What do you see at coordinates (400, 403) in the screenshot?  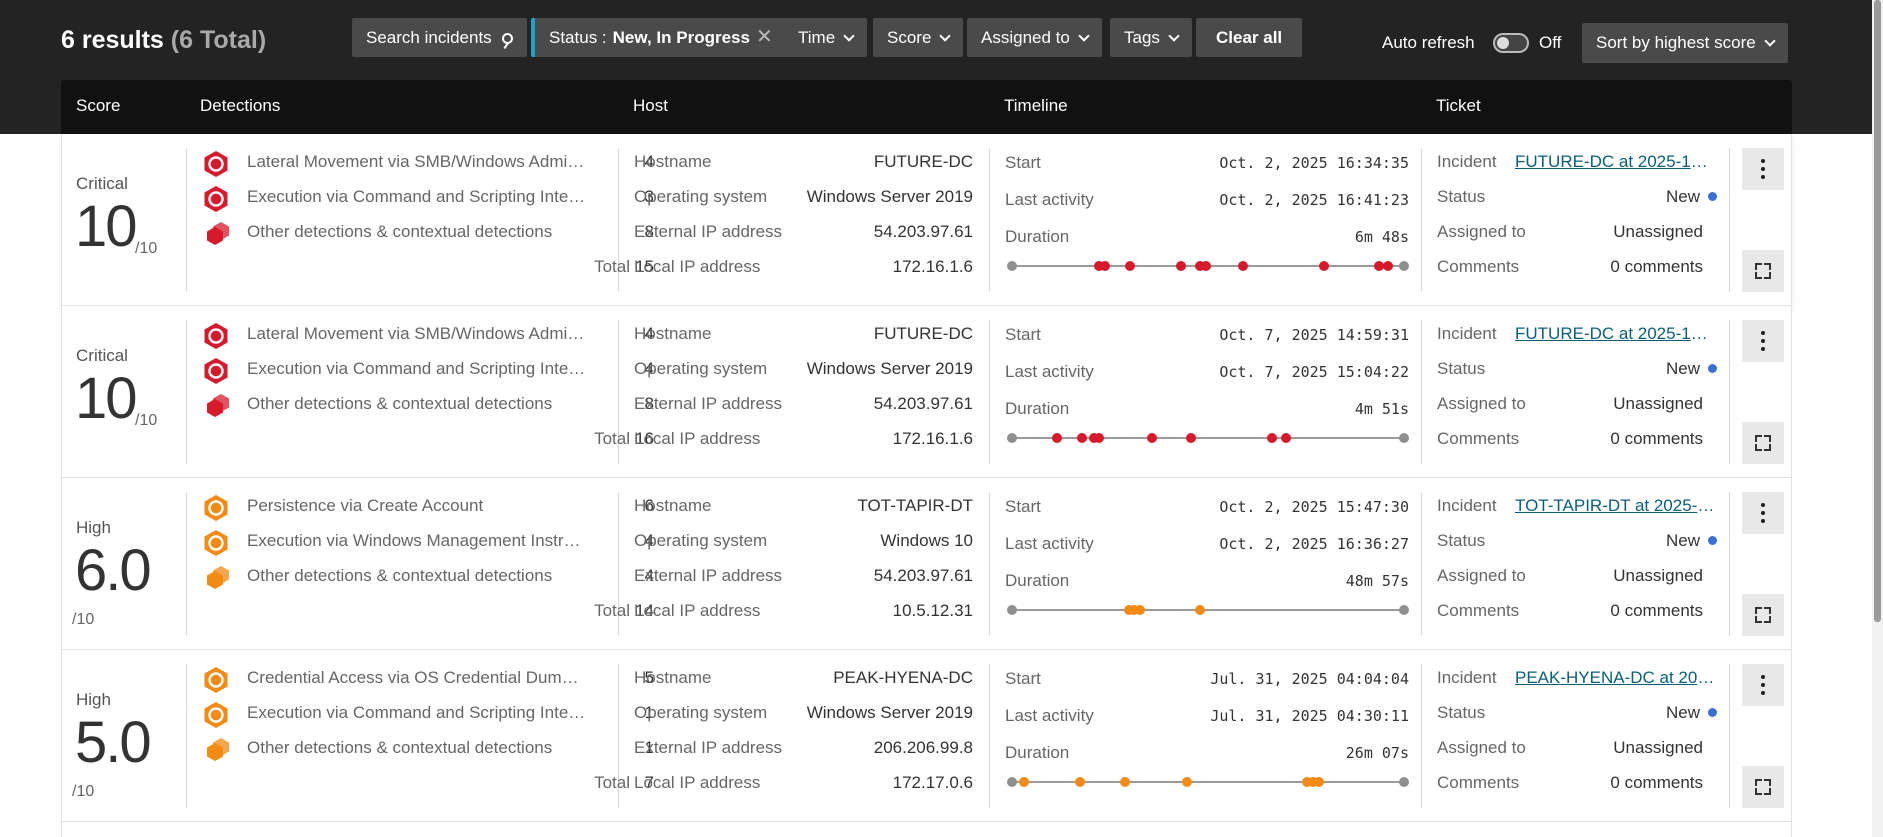 I see `detection-label: Other detections & contextual detections` at bounding box center [400, 403].